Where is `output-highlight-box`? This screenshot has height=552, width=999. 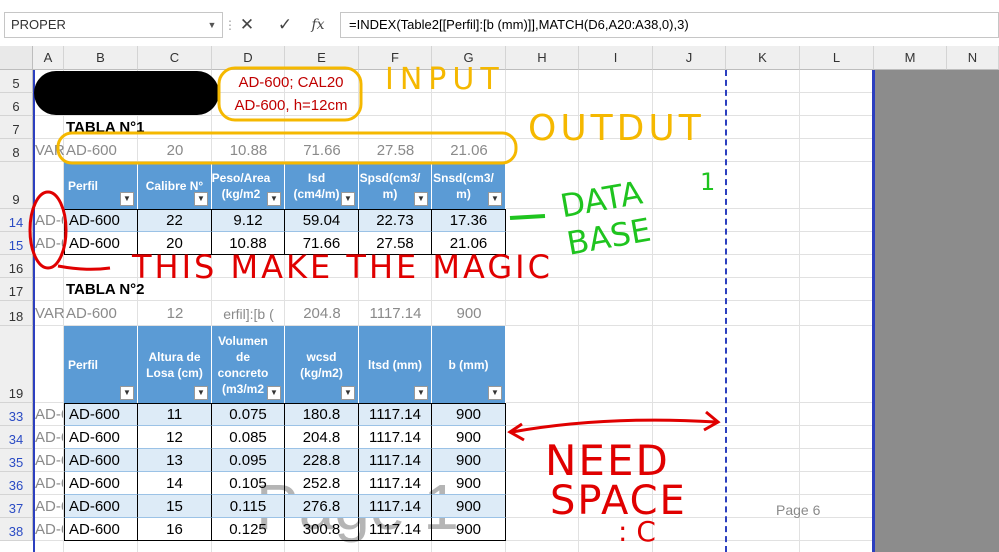
output-highlight-box is located at coordinates (287, 148).